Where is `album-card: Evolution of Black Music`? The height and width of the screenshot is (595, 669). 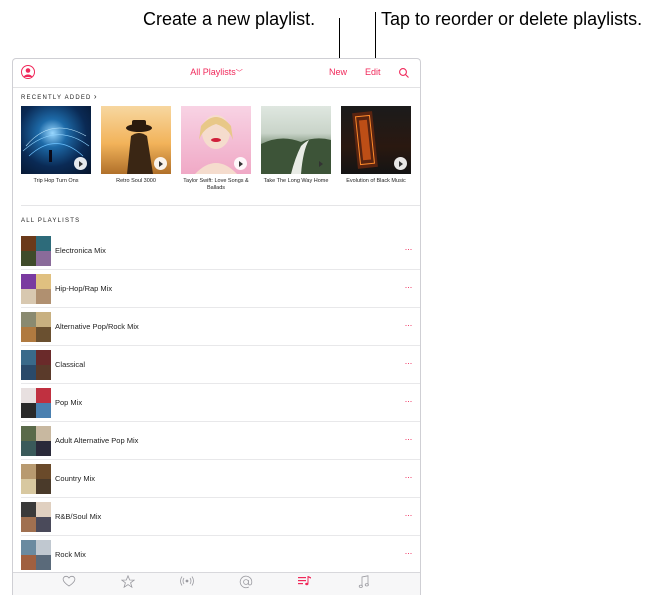 album-card: Evolution of Black Music is located at coordinates (376, 145).